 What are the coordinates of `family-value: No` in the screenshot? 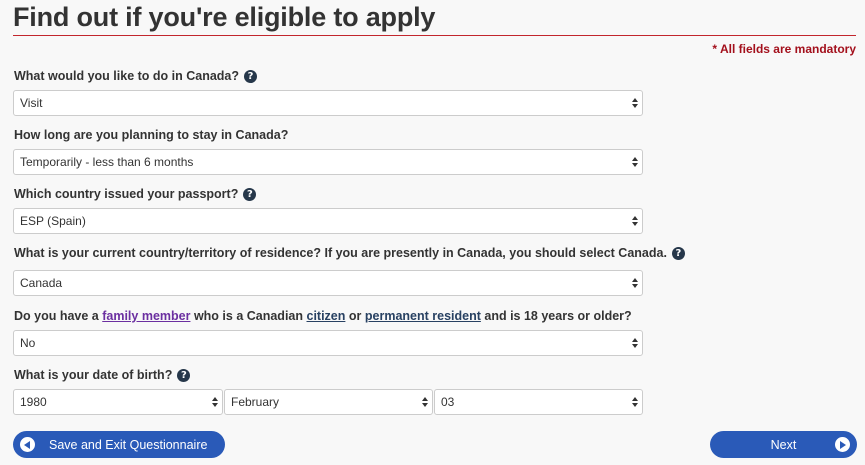 It's located at (28, 343).